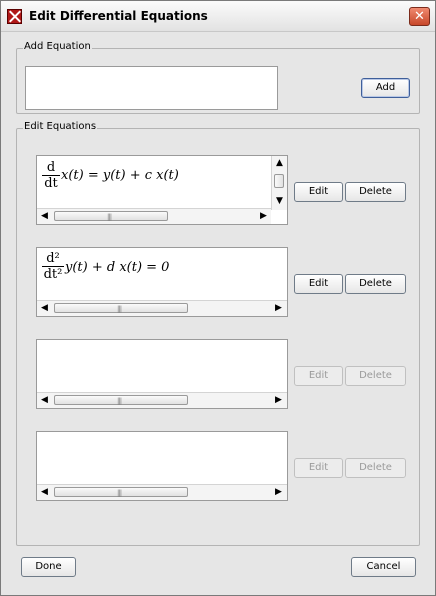 The width and height of the screenshot is (436, 596). I want to click on equation-box-4: ◀ ||| ▶, so click(162, 466).